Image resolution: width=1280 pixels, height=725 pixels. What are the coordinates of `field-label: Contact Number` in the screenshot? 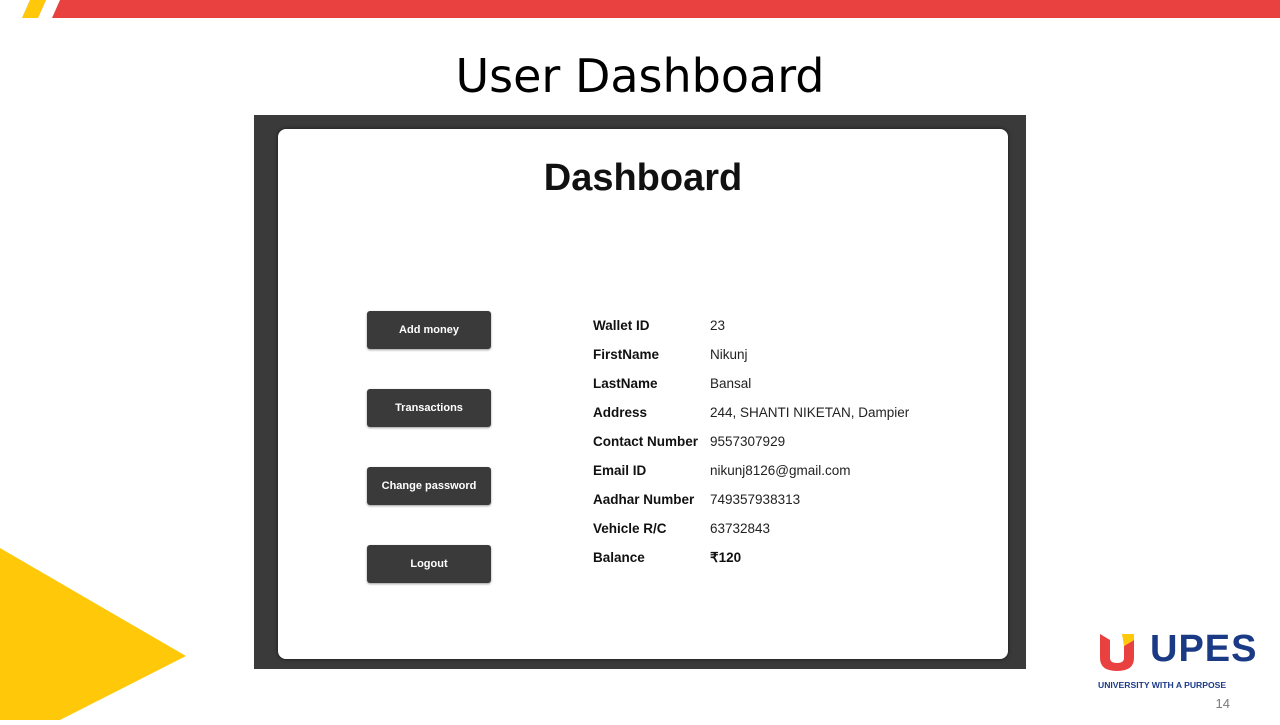 It's located at (646, 441).